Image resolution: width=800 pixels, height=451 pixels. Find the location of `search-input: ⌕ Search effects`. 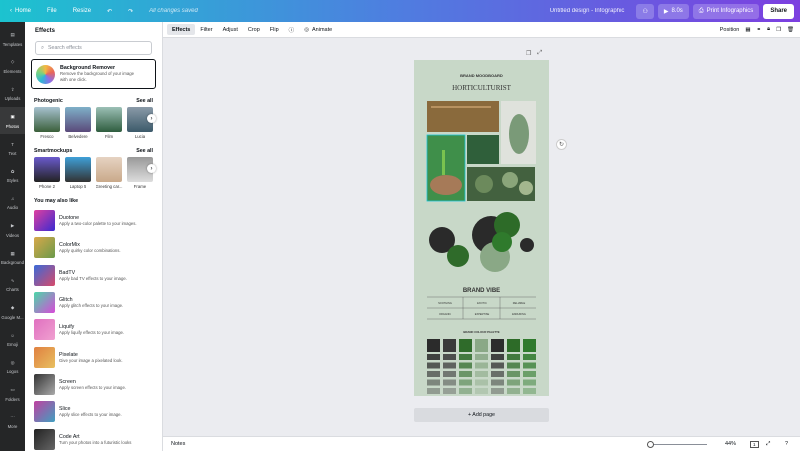

search-input: ⌕ Search effects is located at coordinates (93, 48).